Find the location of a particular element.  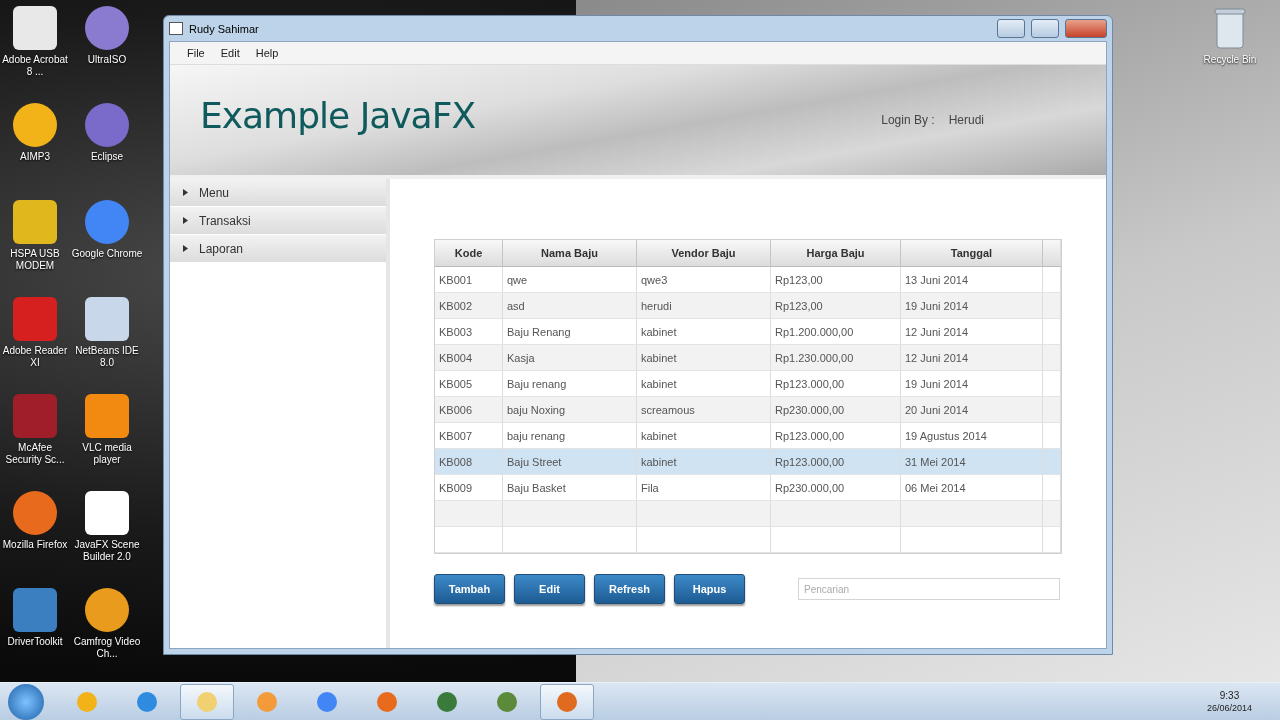

shortcut-label: Adobe Reader XI is located at coordinates (35, 357).